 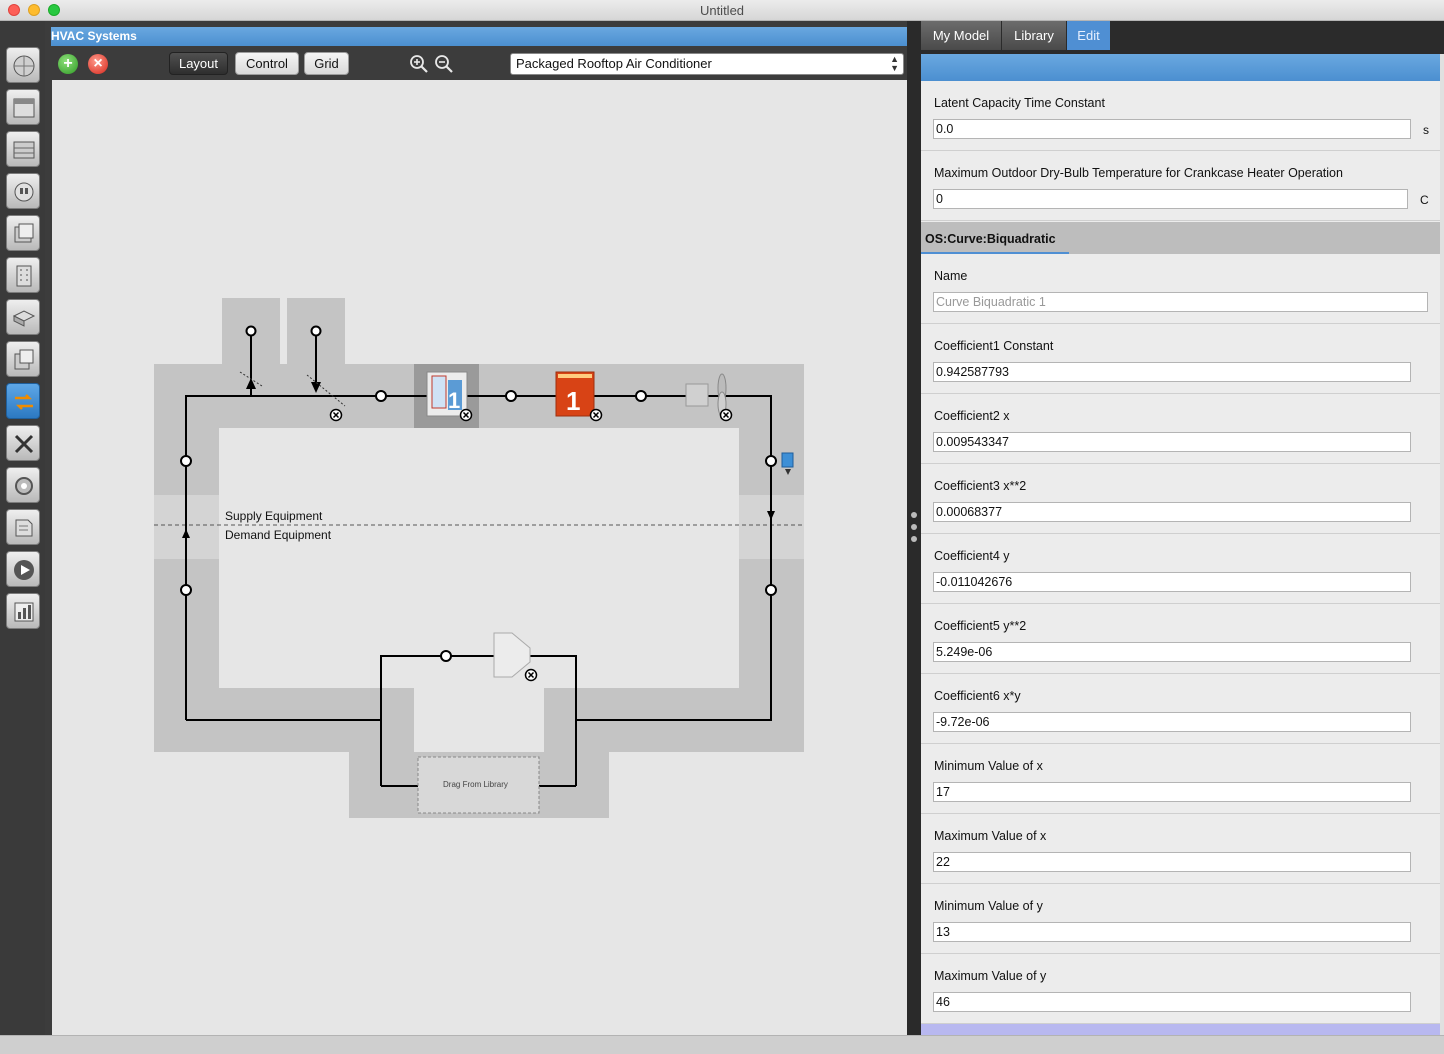 I want to click on thermal-zones-icon, so click(x=24, y=359).